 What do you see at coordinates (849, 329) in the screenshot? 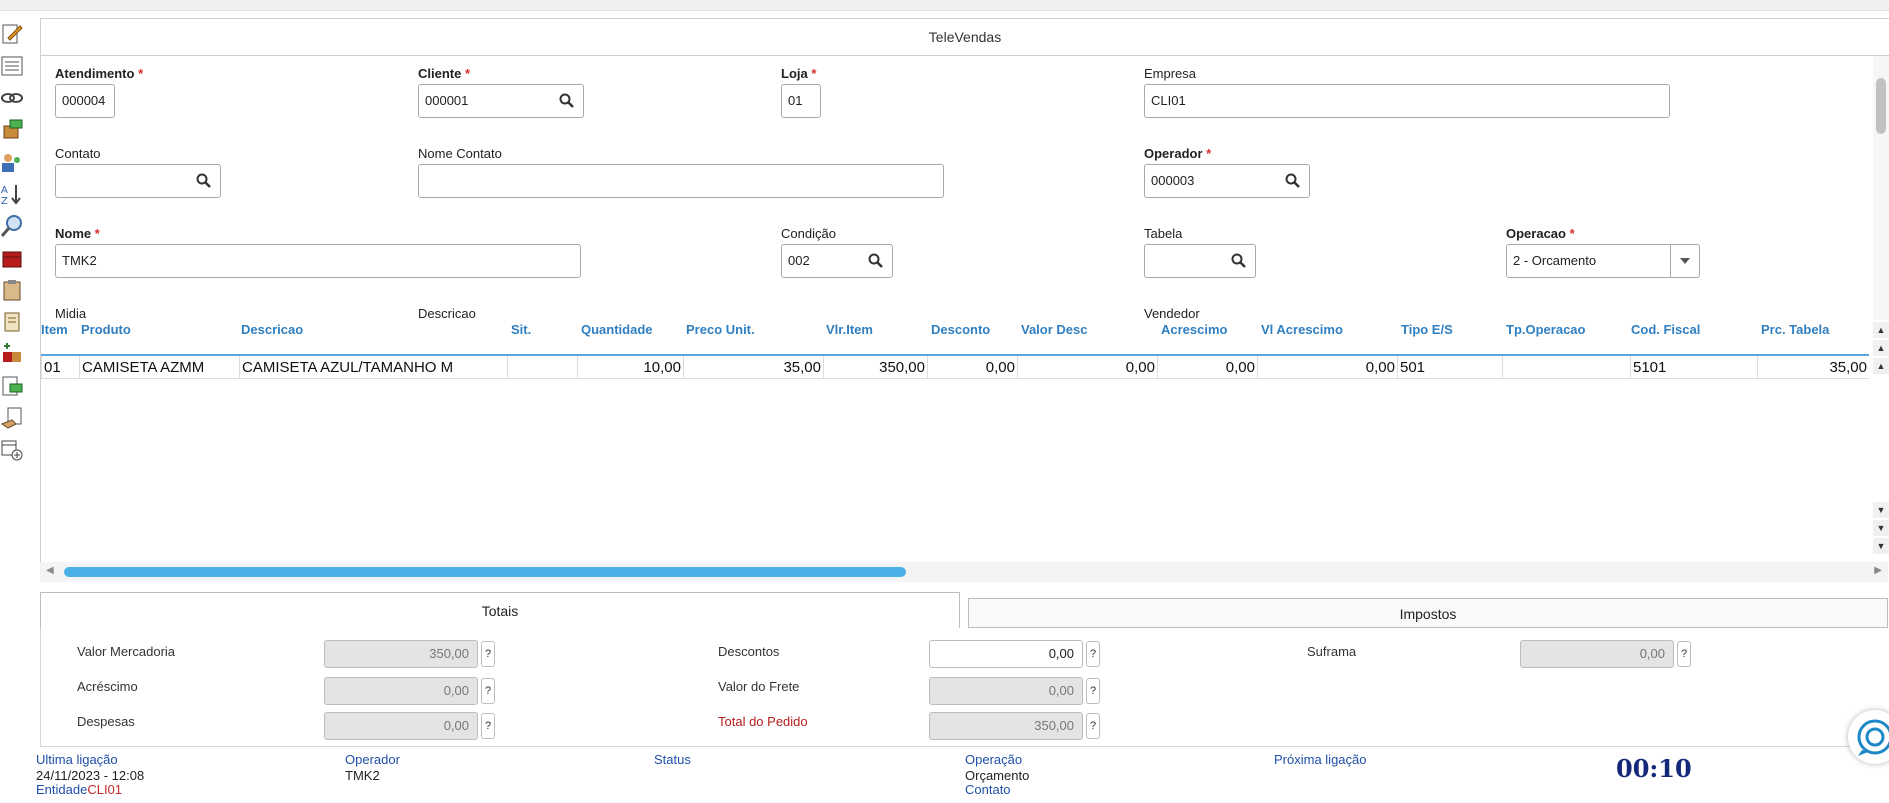
I see `col-vlr-item: Vlr.Item` at bounding box center [849, 329].